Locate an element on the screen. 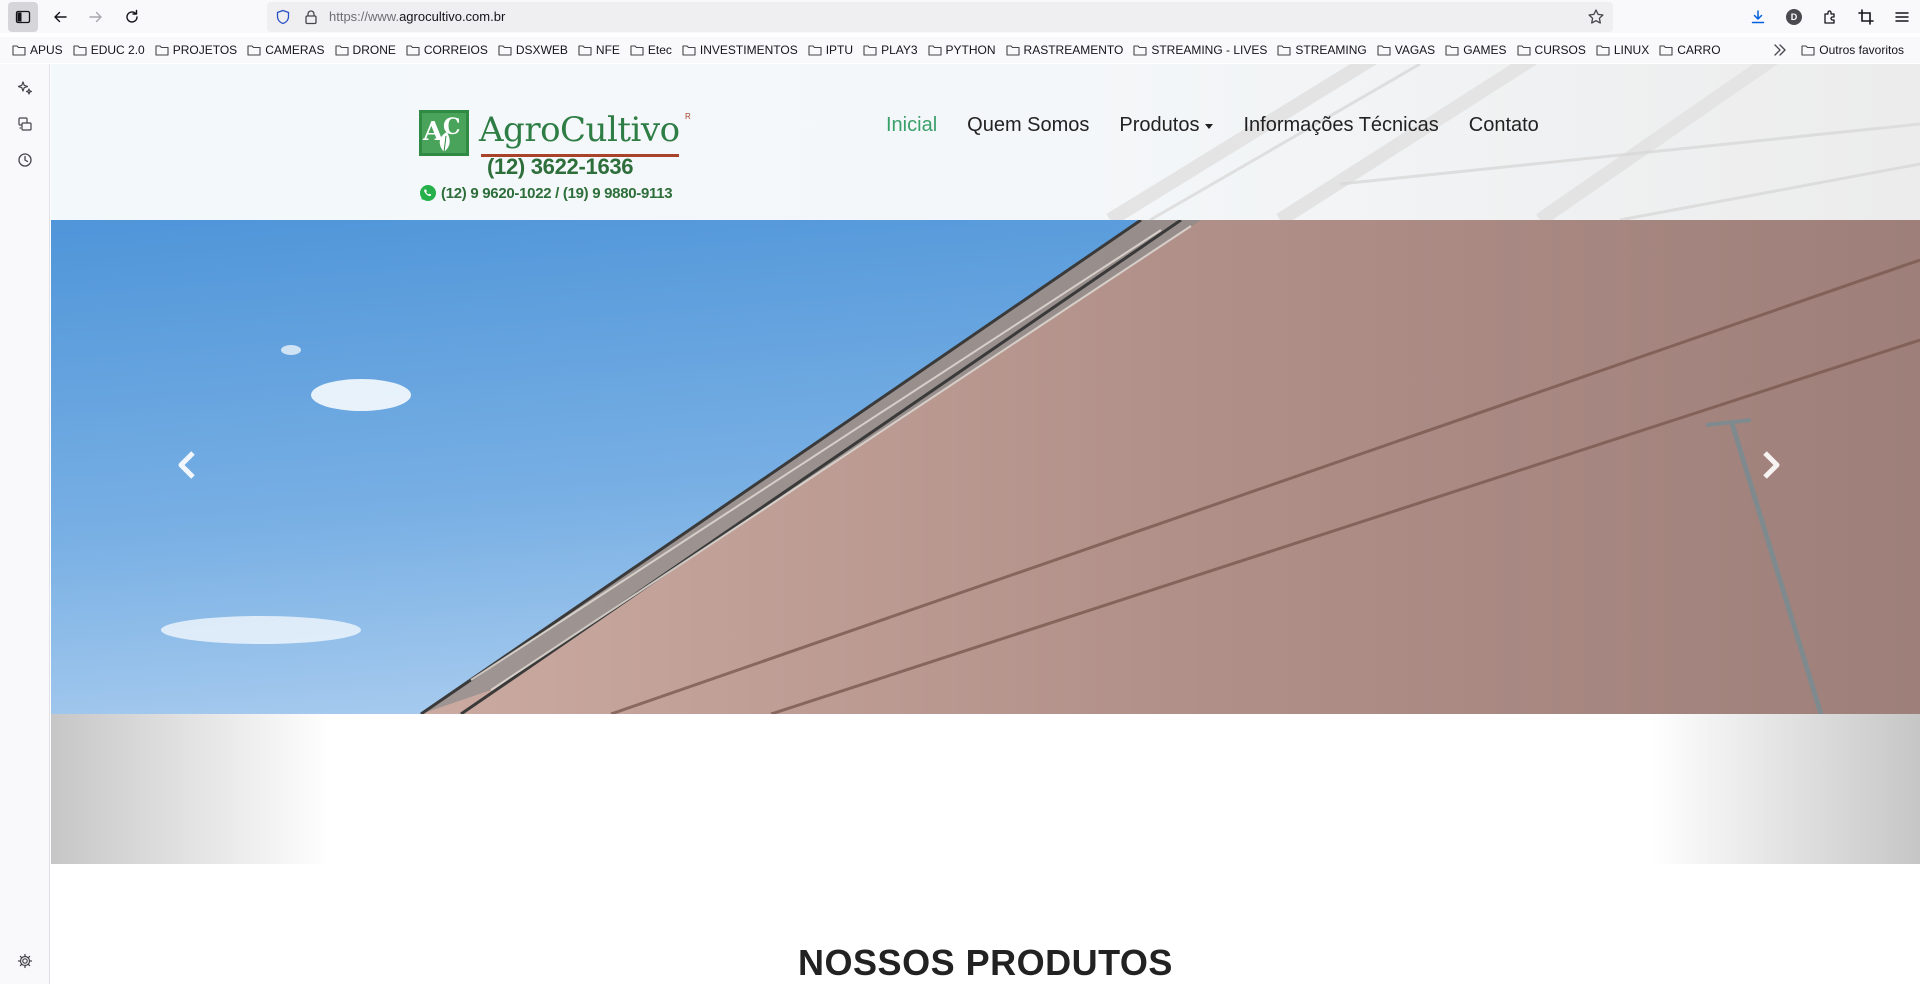 The image size is (1920, 984). bookmark-folder: PROJETOS is located at coordinates (198, 50).